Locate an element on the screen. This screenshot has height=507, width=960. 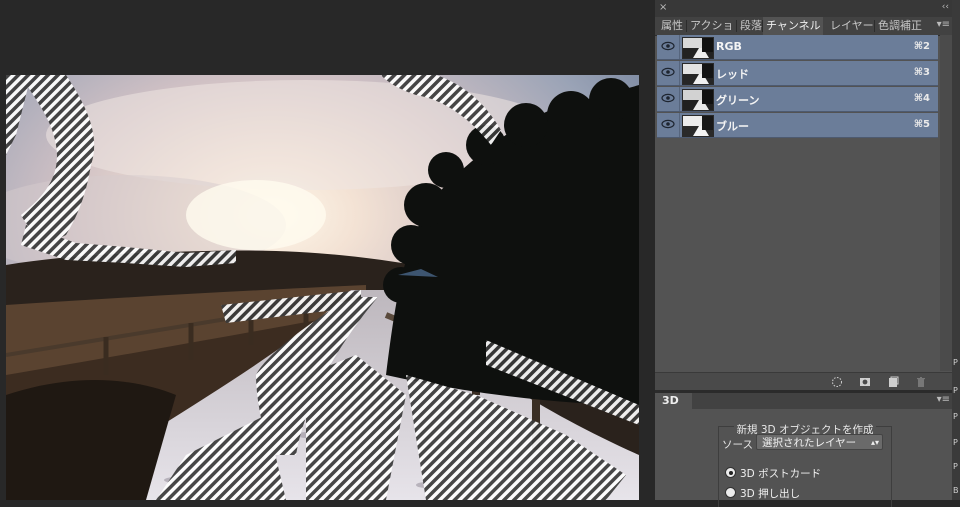
channel-name: レッド is located at coordinates (732, 74).